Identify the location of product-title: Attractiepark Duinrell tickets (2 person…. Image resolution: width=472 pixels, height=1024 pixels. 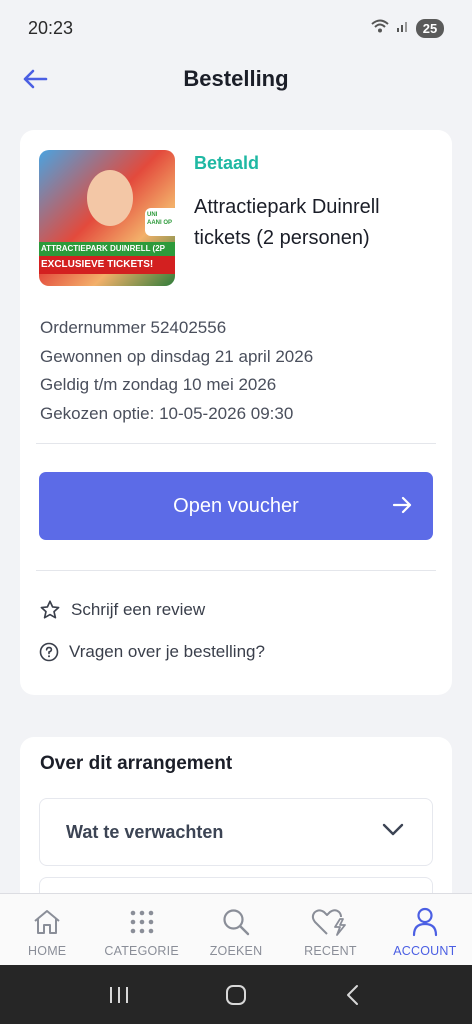
(287, 222).